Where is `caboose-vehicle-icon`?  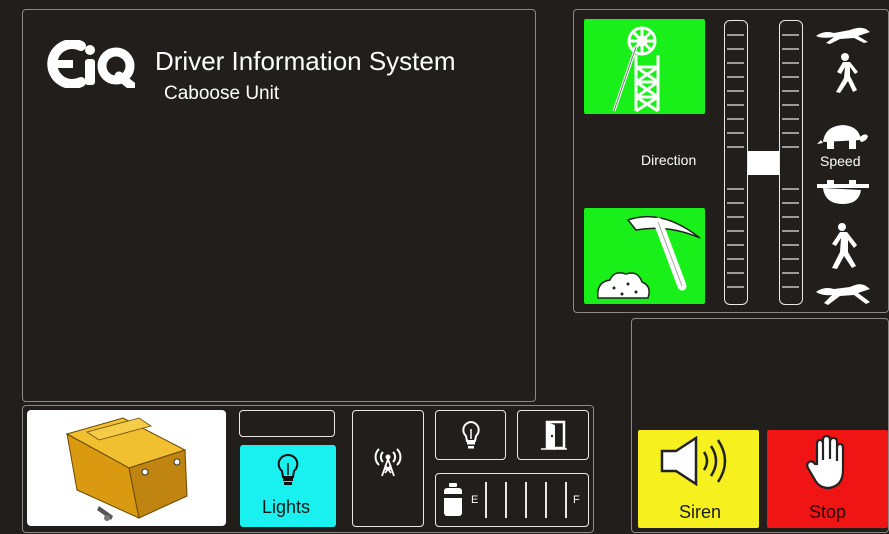
caboose-vehicle-icon is located at coordinates (126, 469).